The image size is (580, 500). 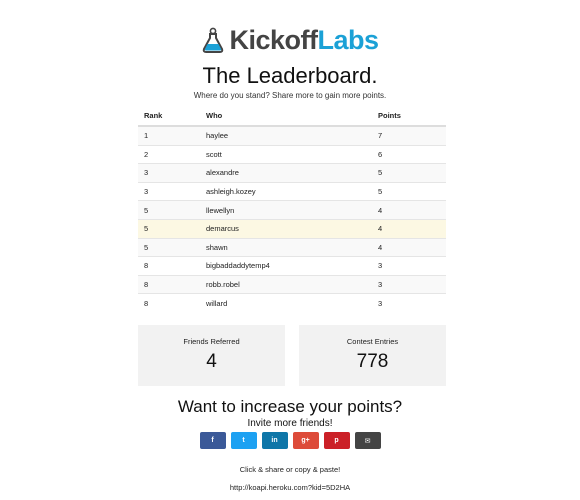 I want to click on friends-referred-label: Friends Referred, so click(x=211, y=341).